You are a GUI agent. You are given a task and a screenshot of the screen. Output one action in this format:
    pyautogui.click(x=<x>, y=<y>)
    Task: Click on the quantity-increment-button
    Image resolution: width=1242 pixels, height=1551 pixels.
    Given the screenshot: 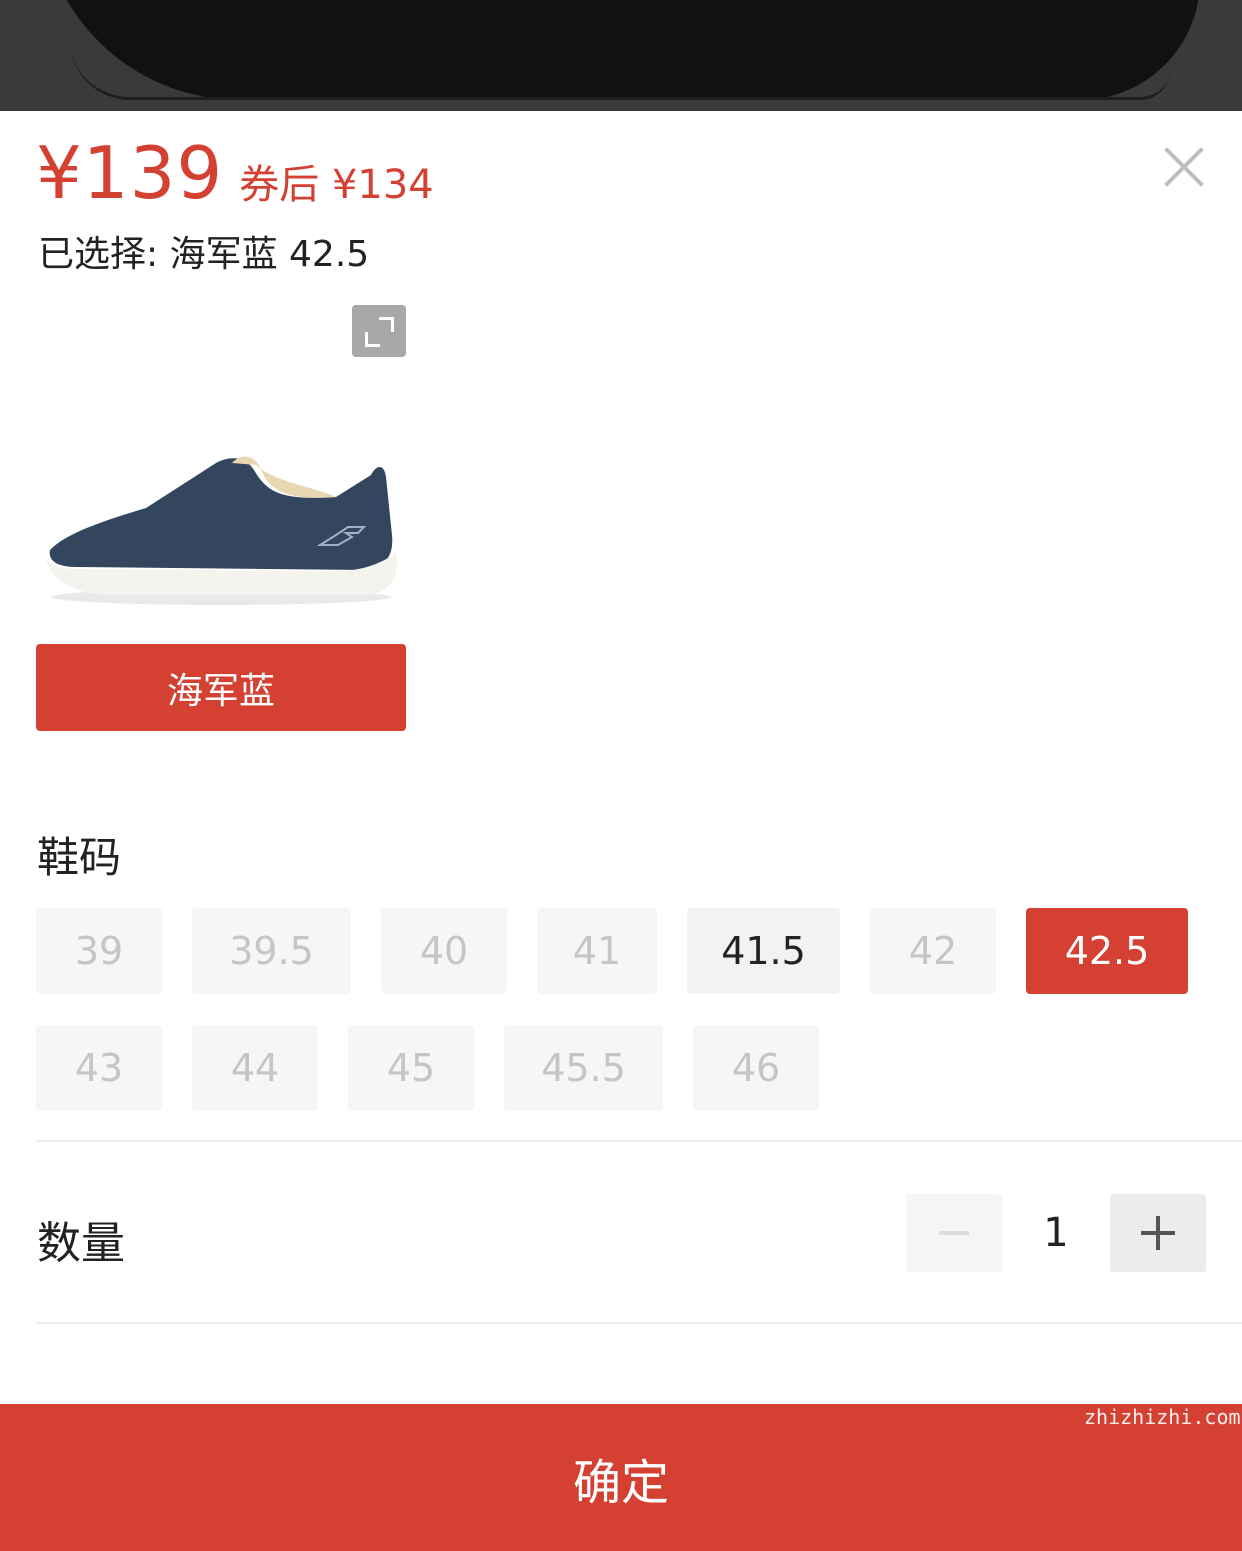 What is the action you would take?
    pyautogui.click(x=1158, y=1233)
    